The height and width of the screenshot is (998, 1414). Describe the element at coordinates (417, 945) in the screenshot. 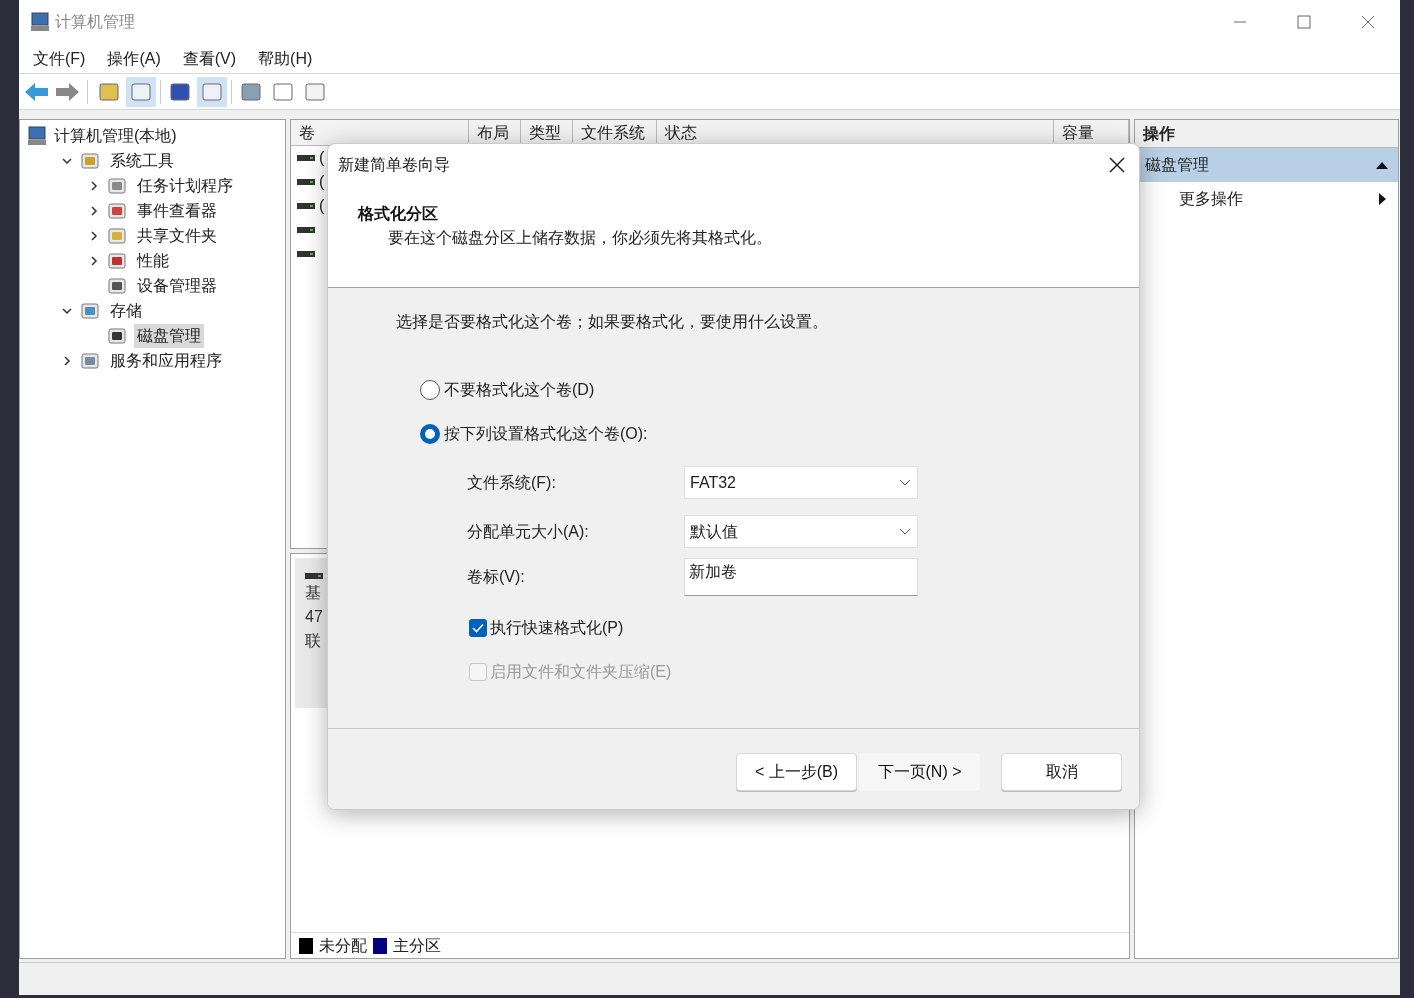

I see `legend-label: 主分区` at that location.